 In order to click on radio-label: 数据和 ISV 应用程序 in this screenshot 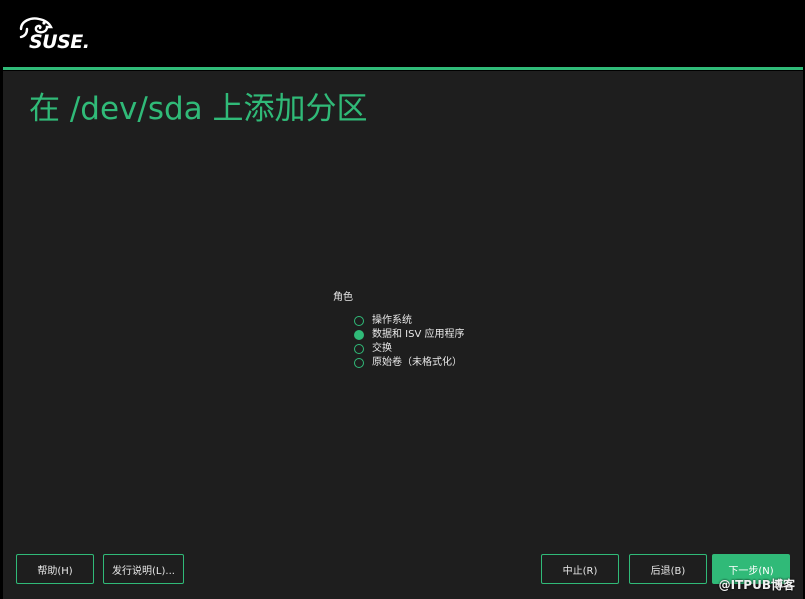, I will do `click(418, 334)`.